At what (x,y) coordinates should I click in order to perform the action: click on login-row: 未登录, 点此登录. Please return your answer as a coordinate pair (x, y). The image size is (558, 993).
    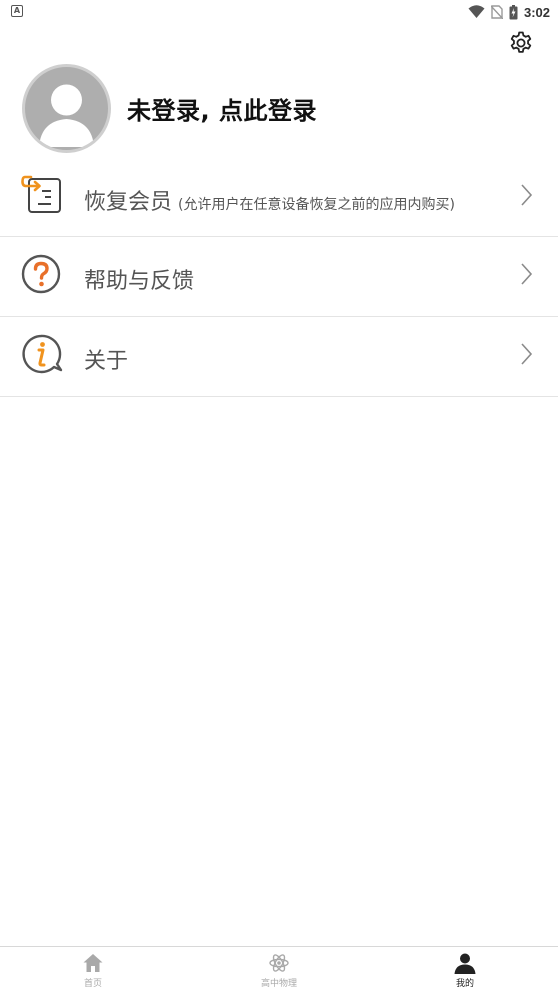
    Looking at the image, I should click on (277, 108).